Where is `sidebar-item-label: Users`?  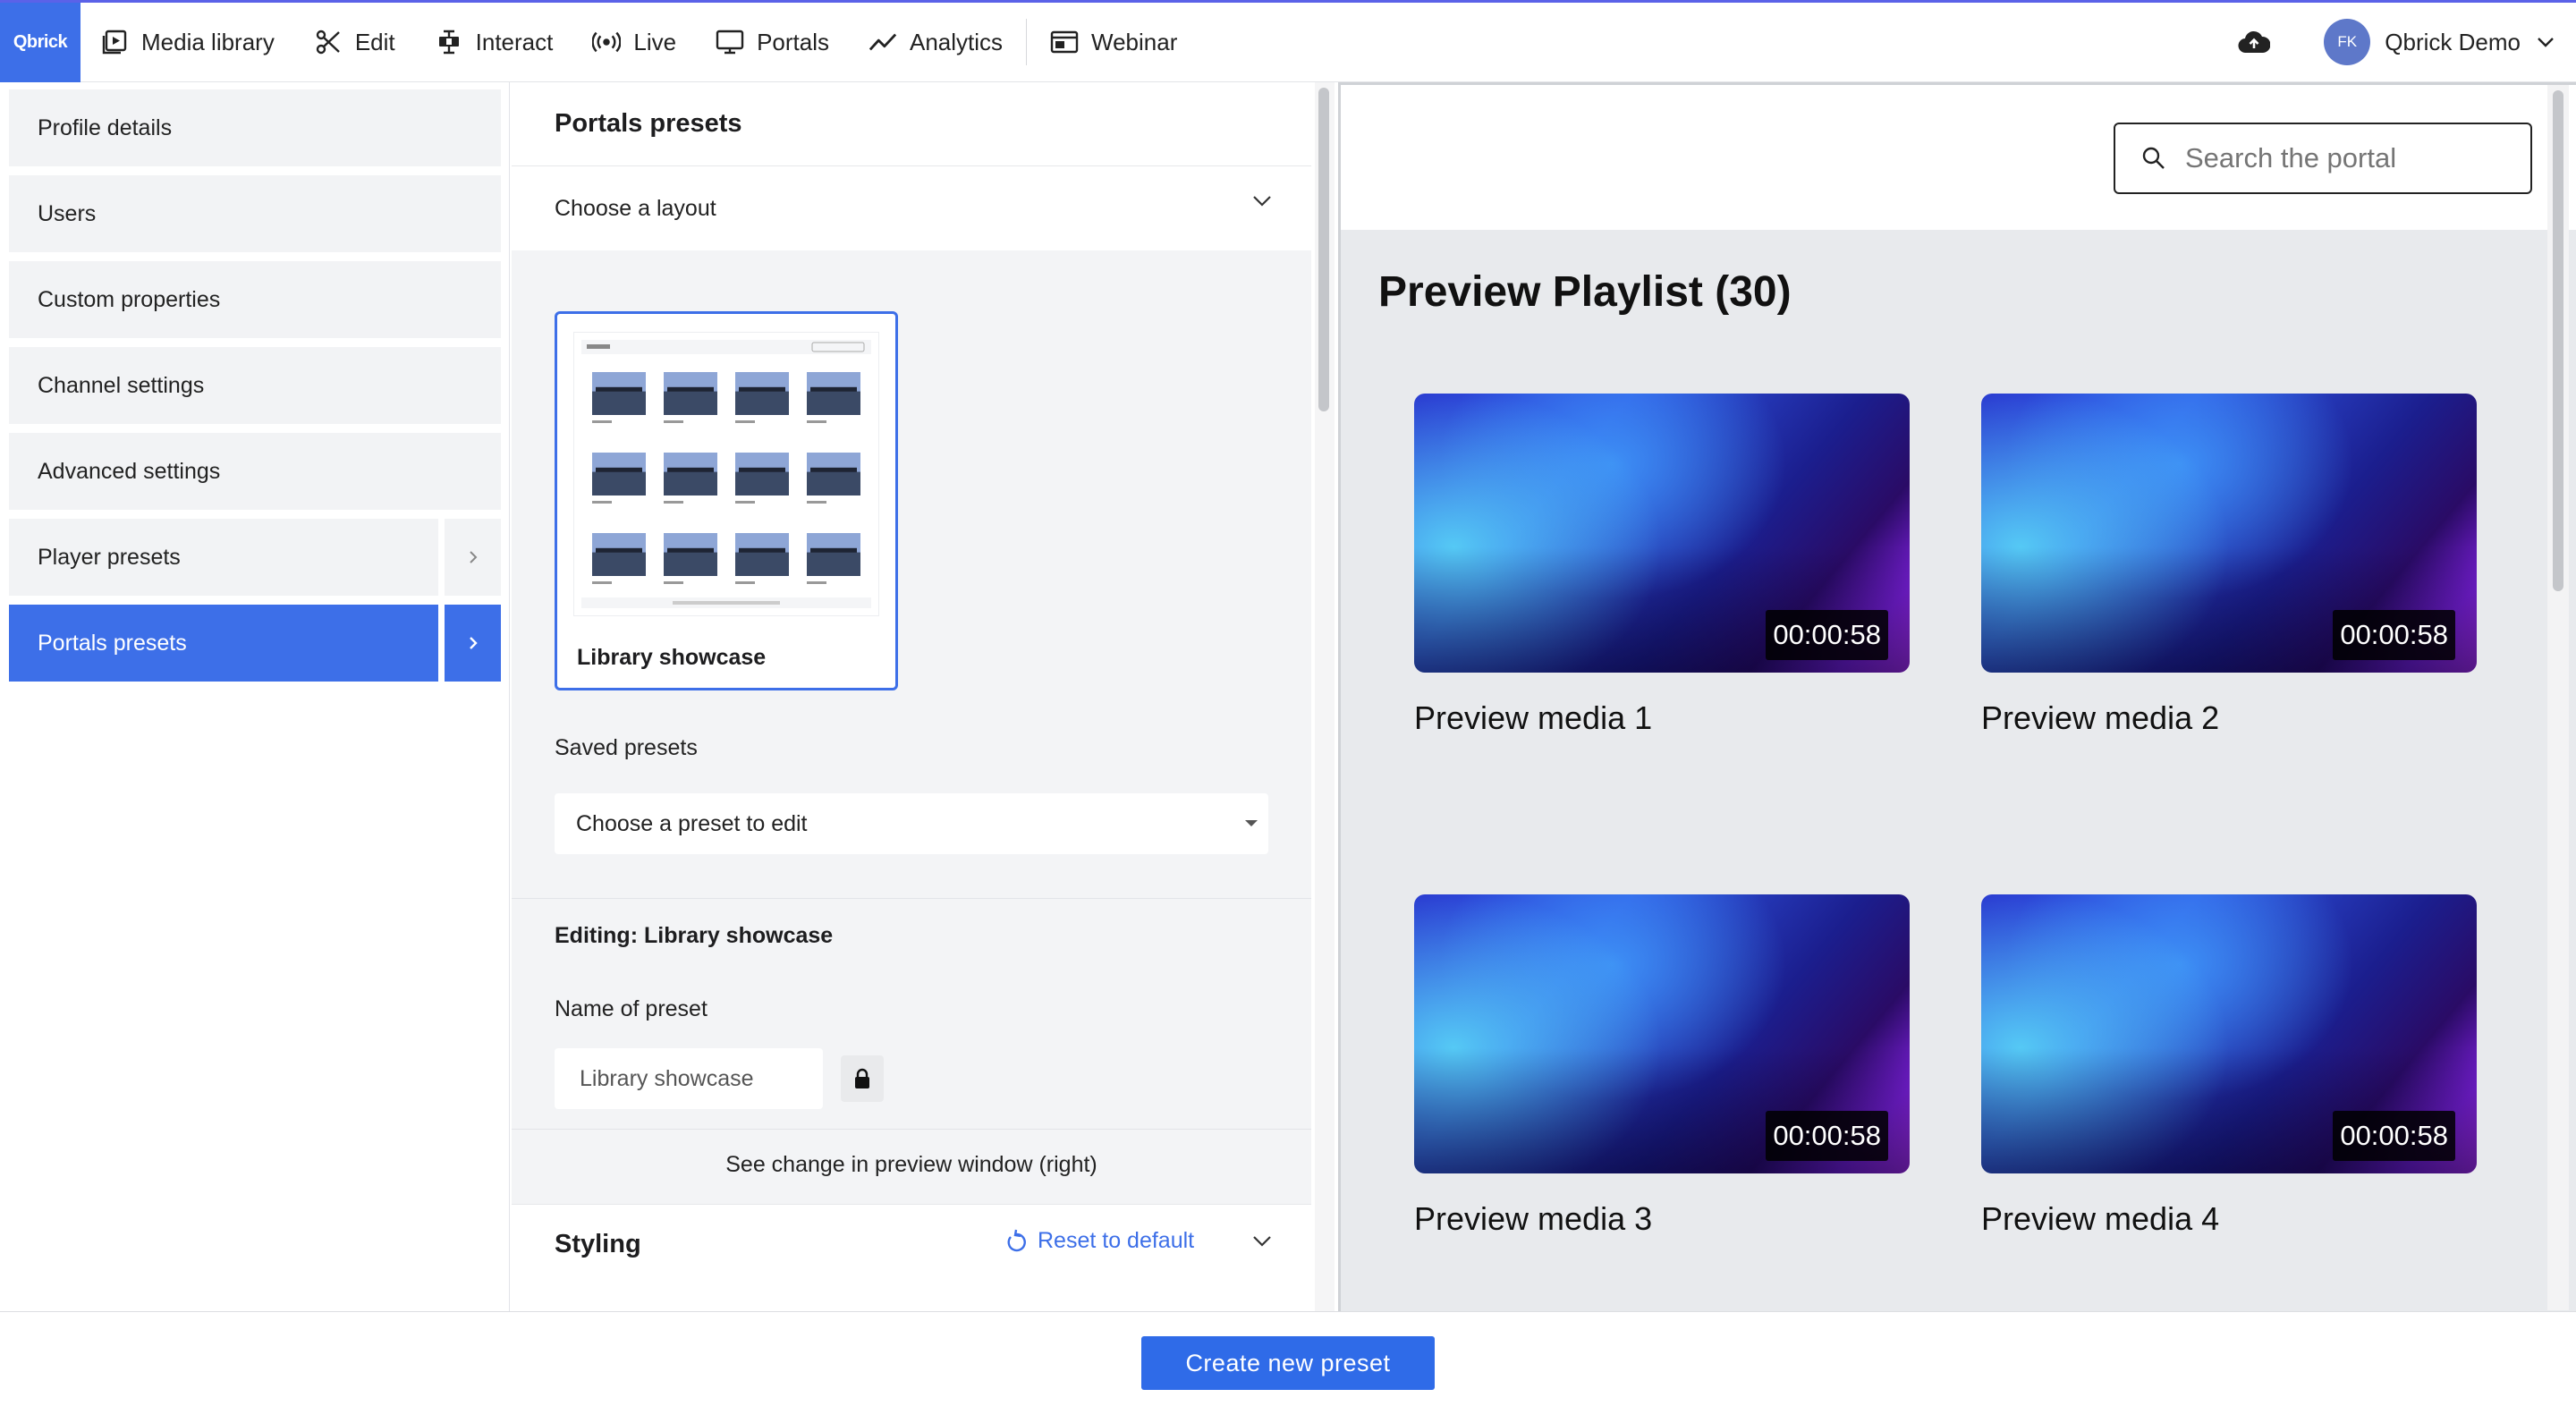
sidebar-item-label: Users is located at coordinates (67, 213).